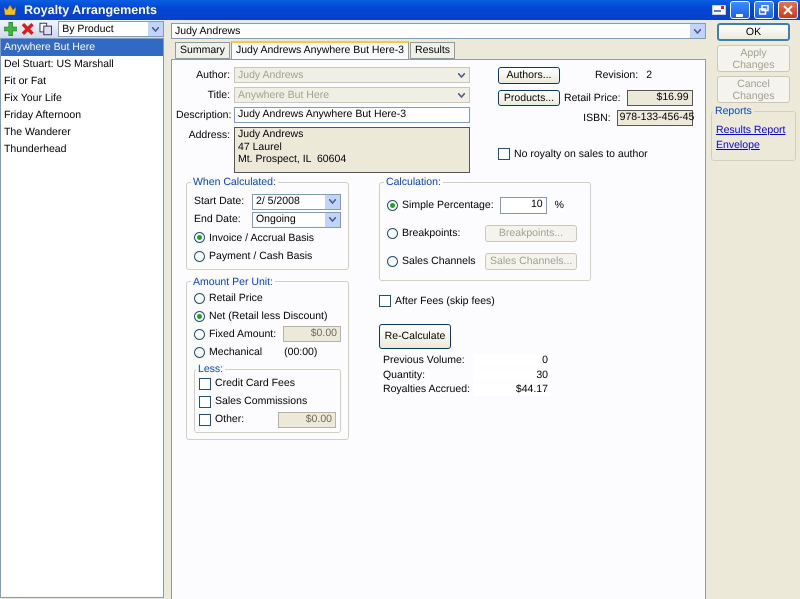 This screenshot has height=599, width=800. What do you see at coordinates (719, 10) in the screenshot?
I see `tray-icon` at bounding box center [719, 10].